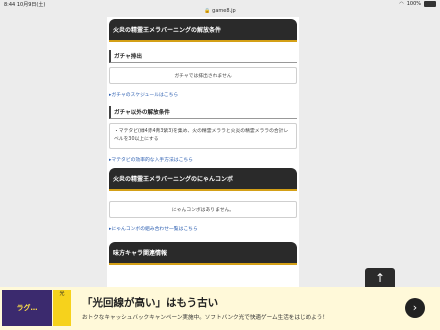 This screenshot has width=440, height=330. What do you see at coordinates (401, 4) in the screenshot?
I see `wifi-icon: ◠` at bounding box center [401, 4].